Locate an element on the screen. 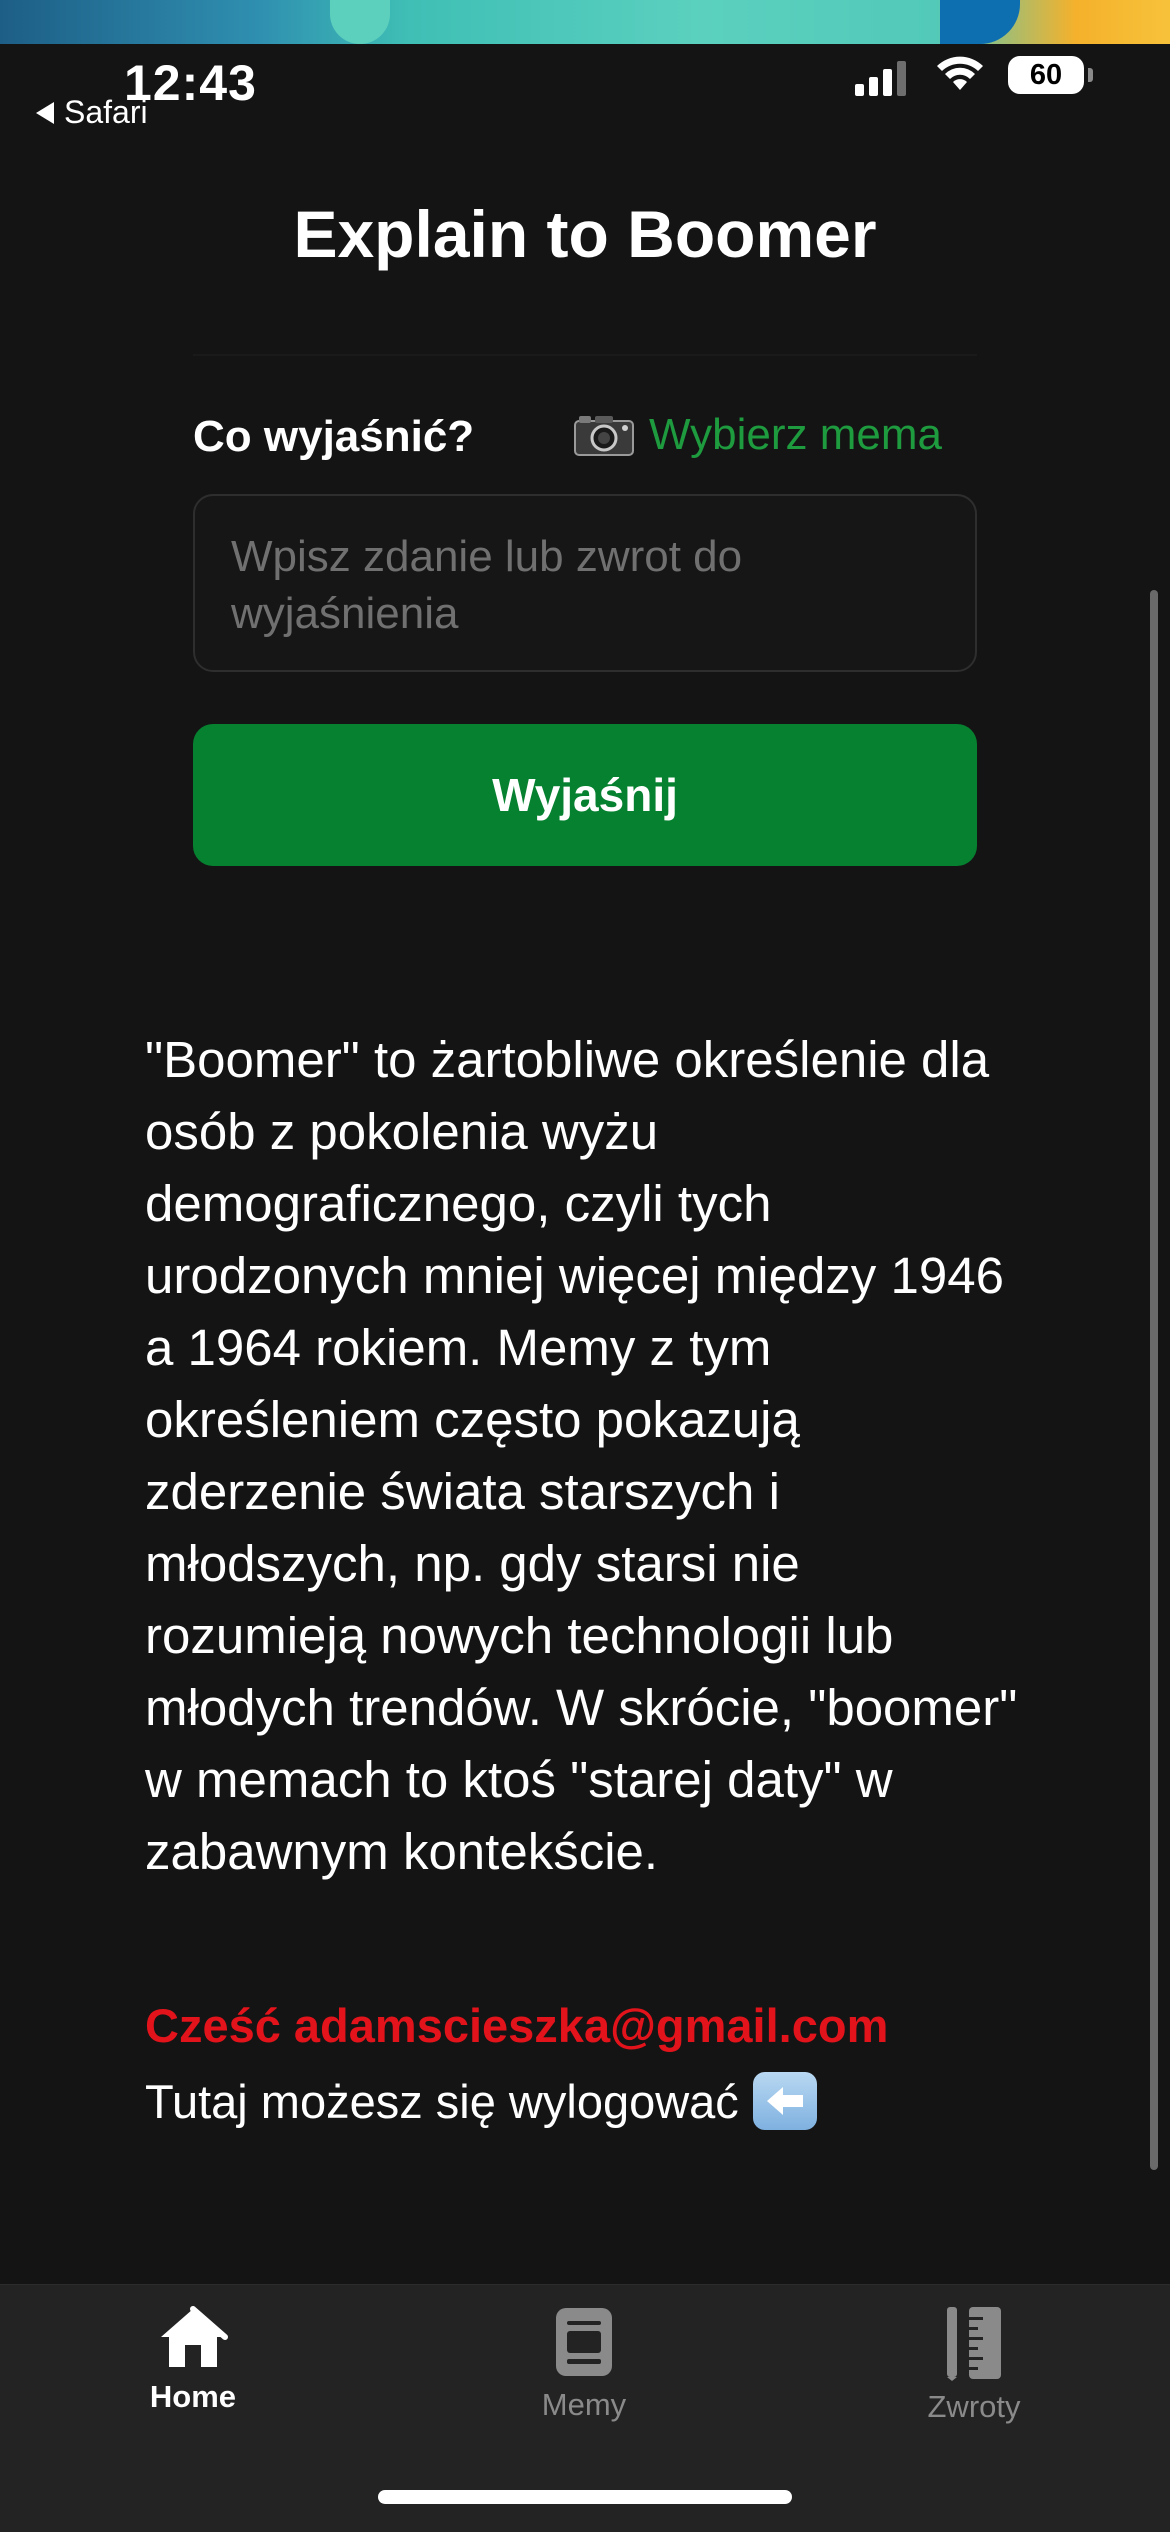  tab-label: Home is located at coordinates (193, 2396).